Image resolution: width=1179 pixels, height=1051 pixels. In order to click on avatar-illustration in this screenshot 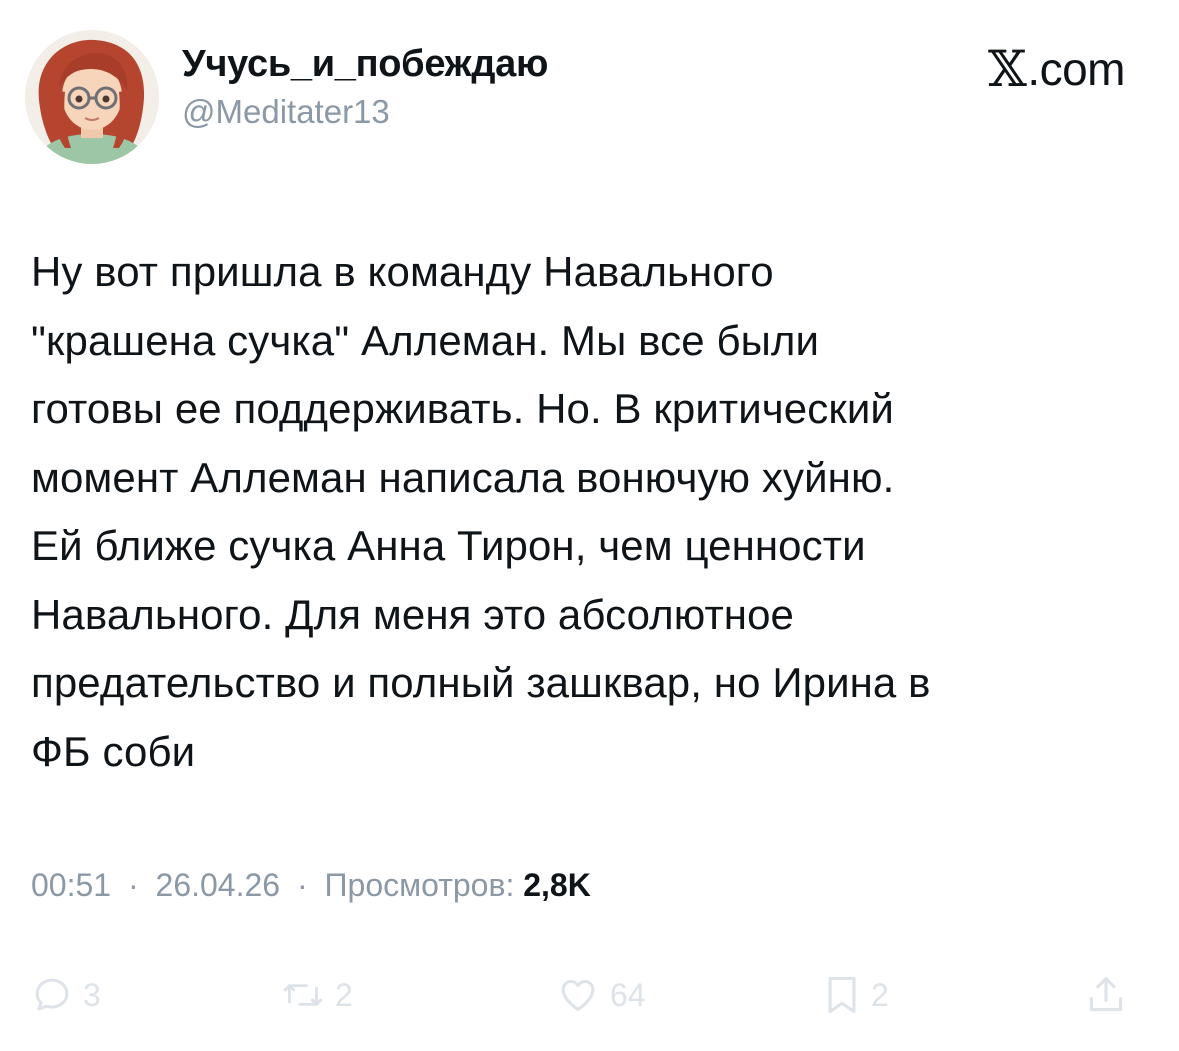, I will do `click(92, 97)`.